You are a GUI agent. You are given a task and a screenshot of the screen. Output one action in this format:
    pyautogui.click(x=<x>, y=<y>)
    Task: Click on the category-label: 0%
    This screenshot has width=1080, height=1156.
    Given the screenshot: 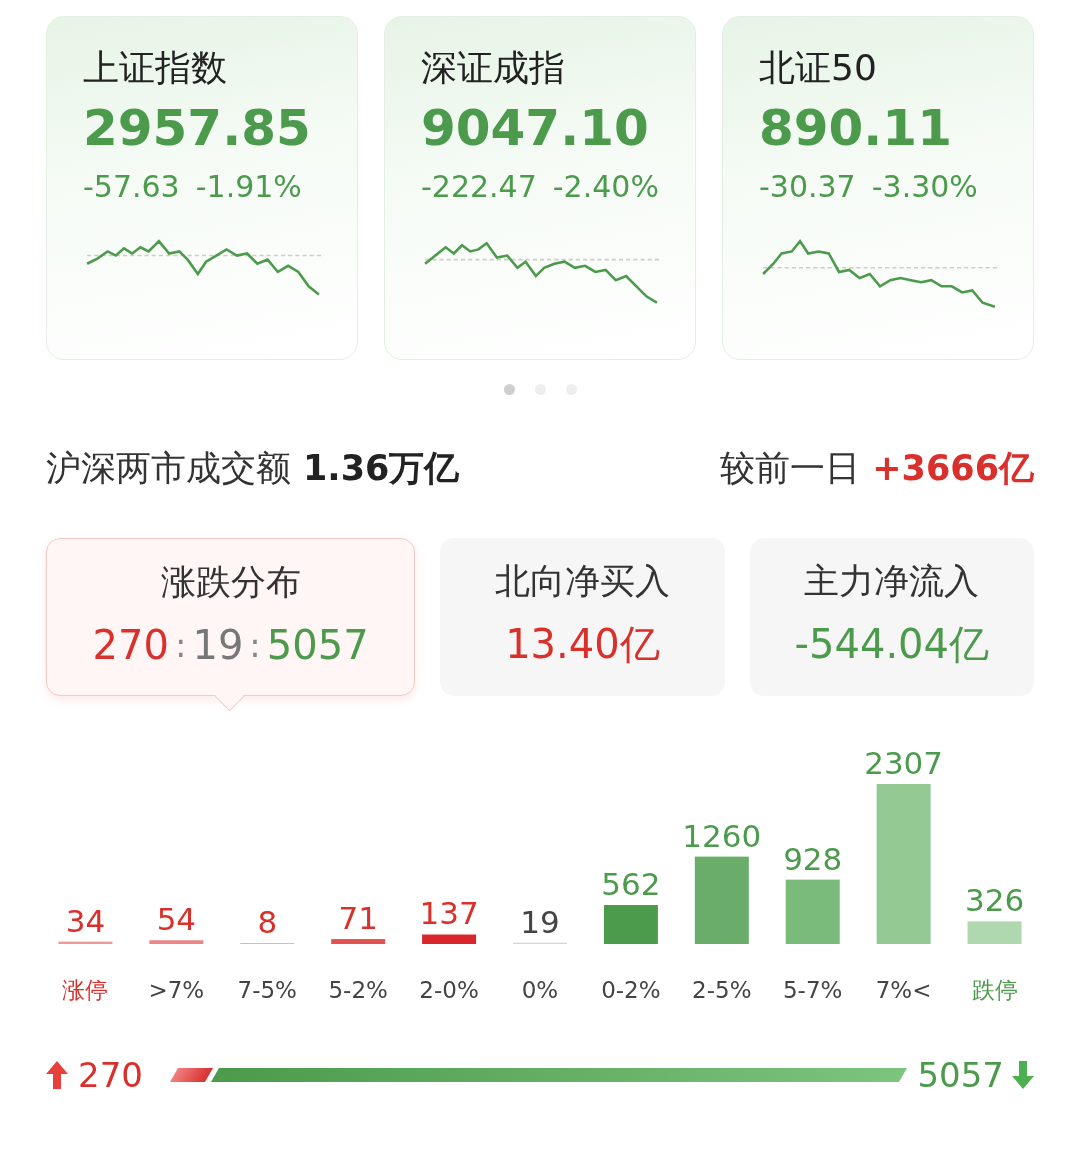 What is the action you would take?
    pyautogui.click(x=540, y=990)
    